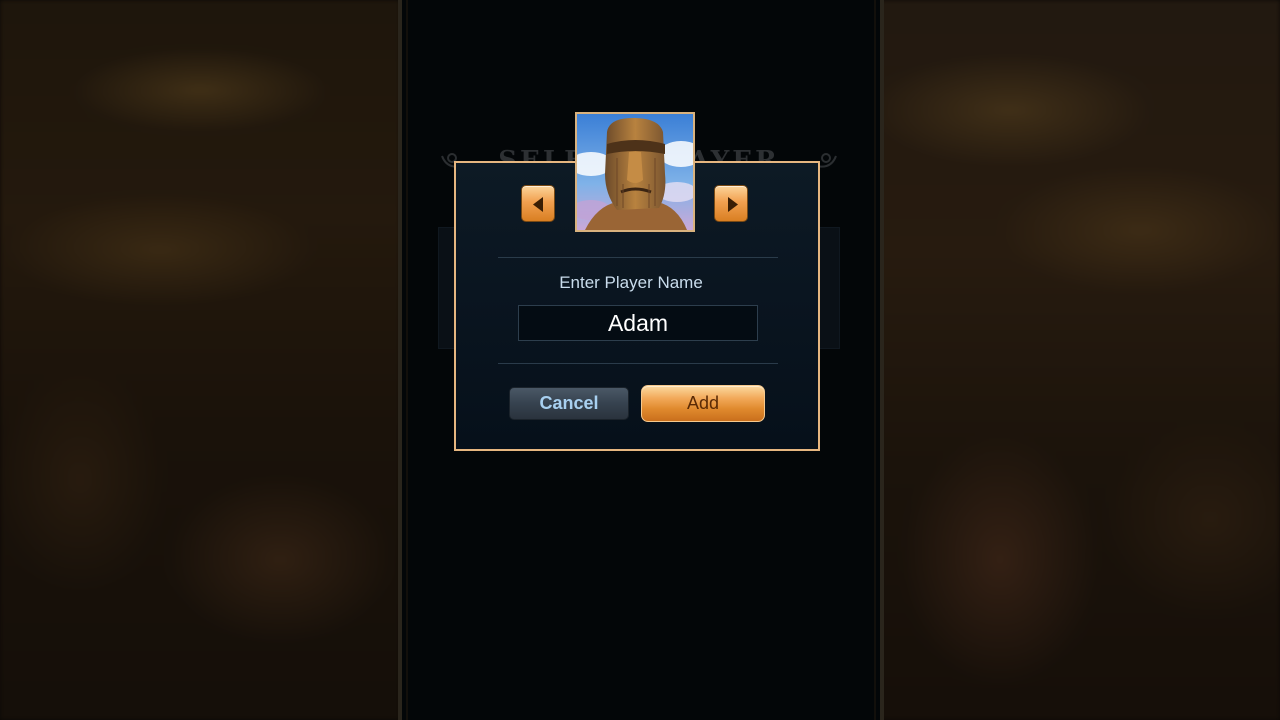 This screenshot has width=1280, height=720. Describe the element at coordinates (638, 323) in the screenshot. I see `player-name-input: Adam` at that location.